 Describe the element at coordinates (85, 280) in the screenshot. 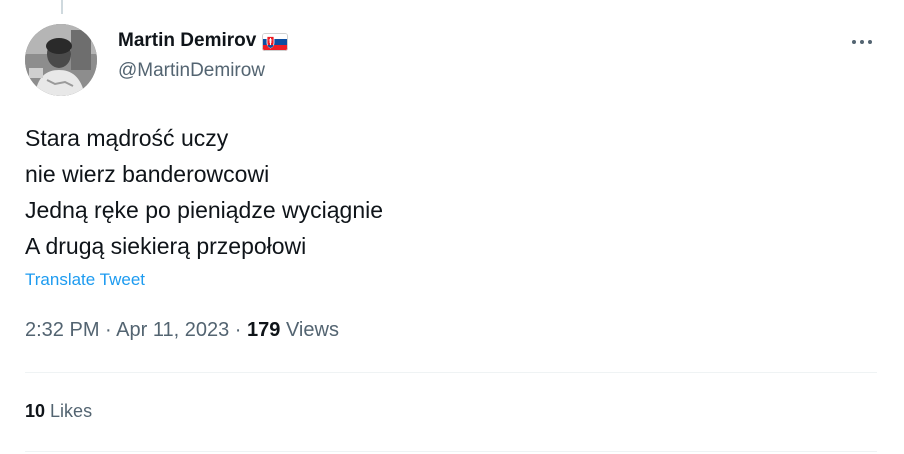

I see `translate-tweet-link: Translate Tweet` at that location.